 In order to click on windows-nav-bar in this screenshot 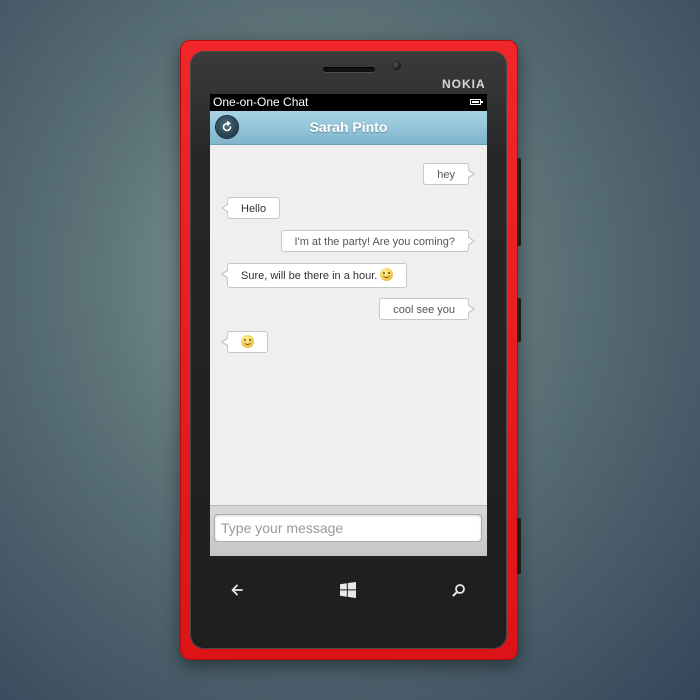, I will do `click(348, 591)`.